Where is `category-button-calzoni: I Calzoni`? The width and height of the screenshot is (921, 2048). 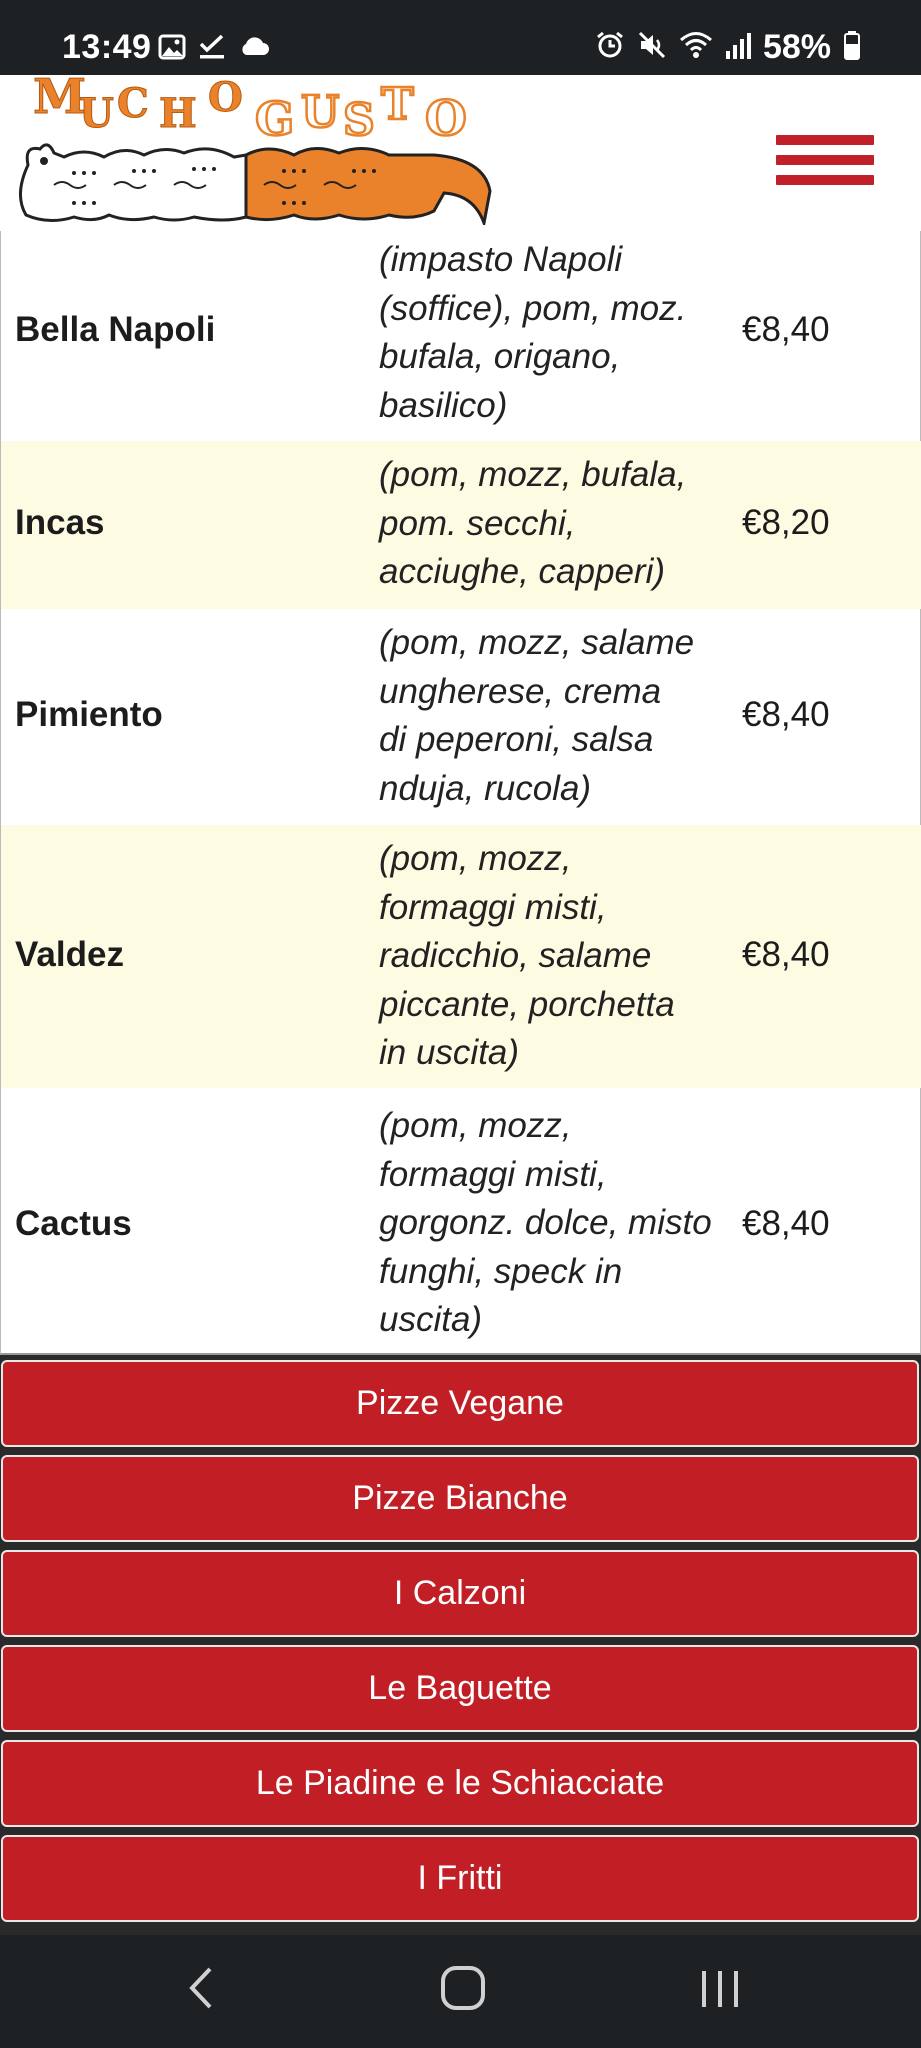 category-button-calzoni: I Calzoni is located at coordinates (460, 1593).